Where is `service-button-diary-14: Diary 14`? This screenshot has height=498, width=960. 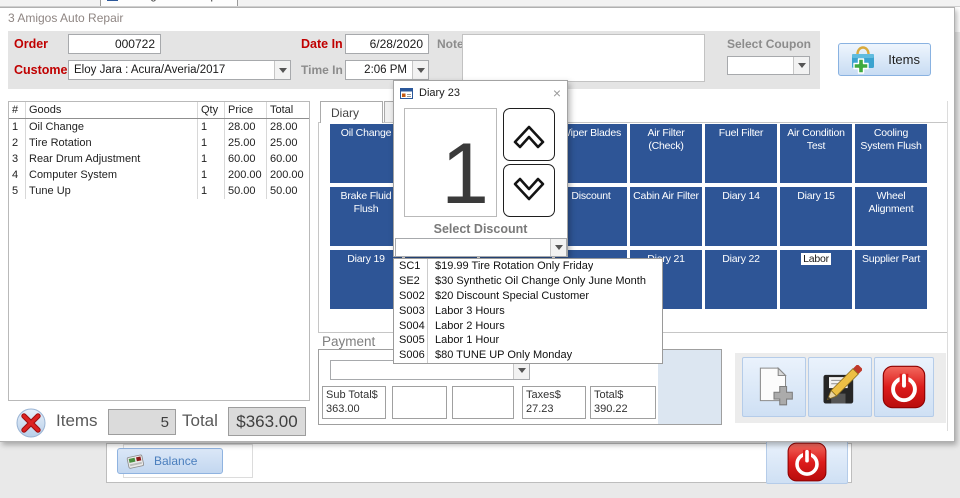
service-button-diary-14: Diary 14 is located at coordinates (741, 216).